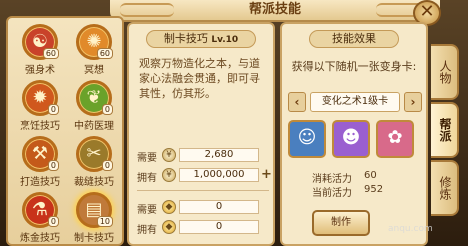 The width and height of the screenshot is (468, 246). I want to click on prev-card-button: ‹, so click(297, 102).